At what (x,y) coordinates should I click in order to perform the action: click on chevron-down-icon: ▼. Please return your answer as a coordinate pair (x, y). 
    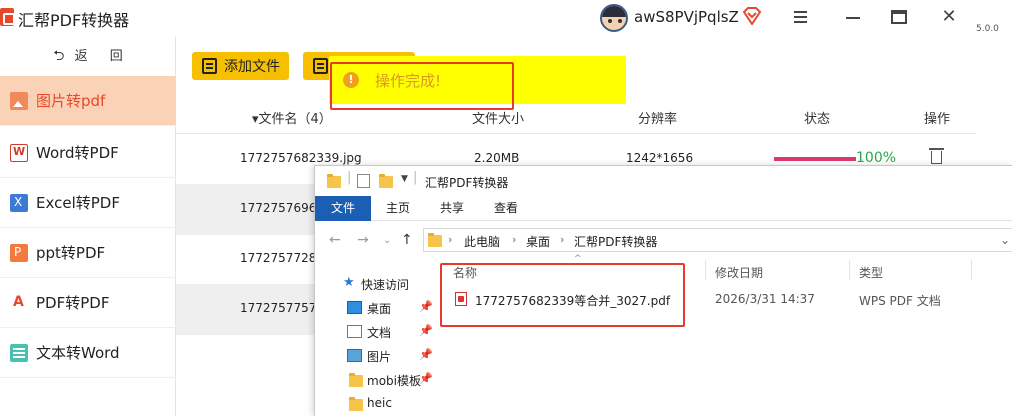
    Looking at the image, I should click on (404, 179).